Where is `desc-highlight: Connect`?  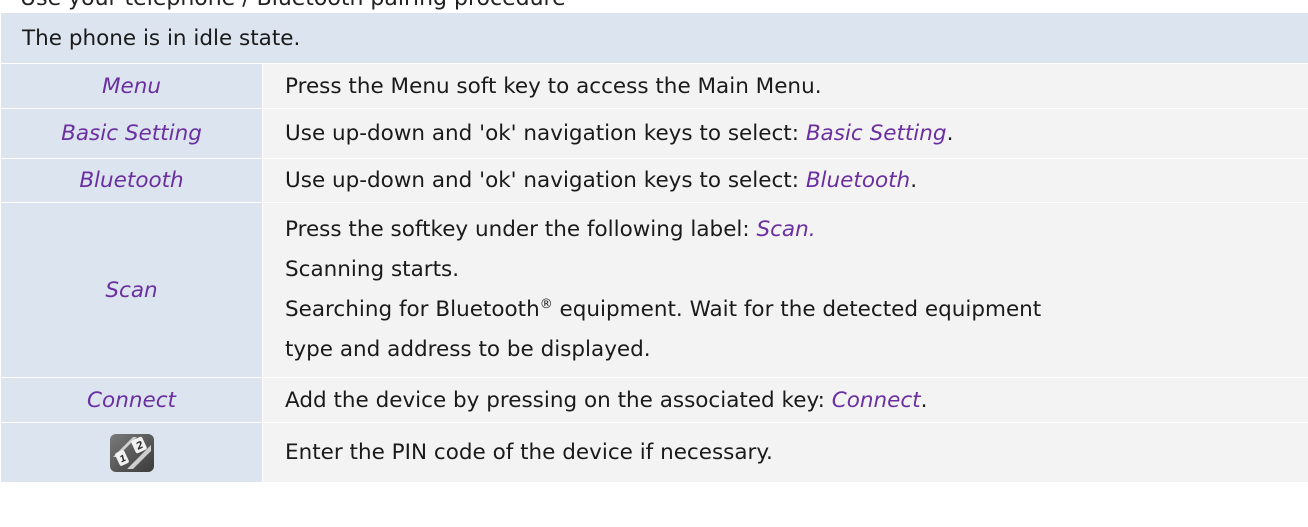 desc-highlight: Connect is located at coordinates (876, 400).